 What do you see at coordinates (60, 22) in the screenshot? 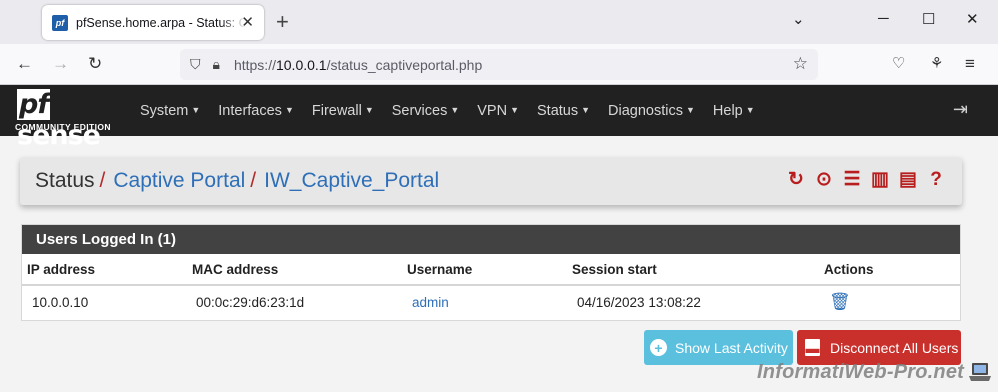
I see `pfsense-favicon-icon: pf` at bounding box center [60, 22].